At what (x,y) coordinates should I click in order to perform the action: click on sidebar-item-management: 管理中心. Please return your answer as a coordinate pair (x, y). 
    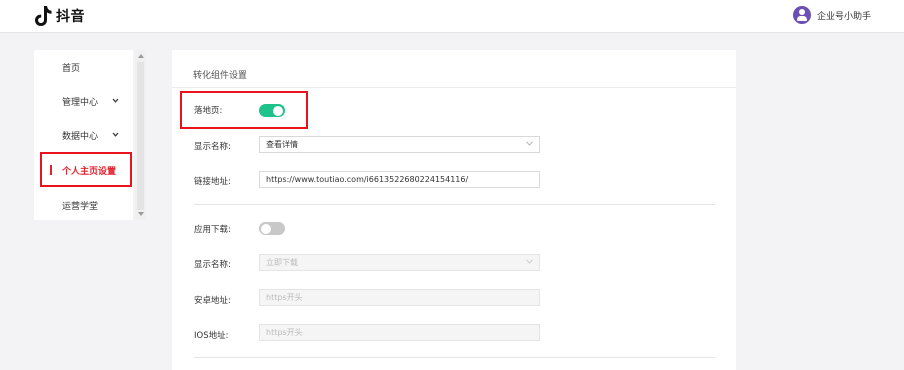
    Looking at the image, I should click on (83, 101).